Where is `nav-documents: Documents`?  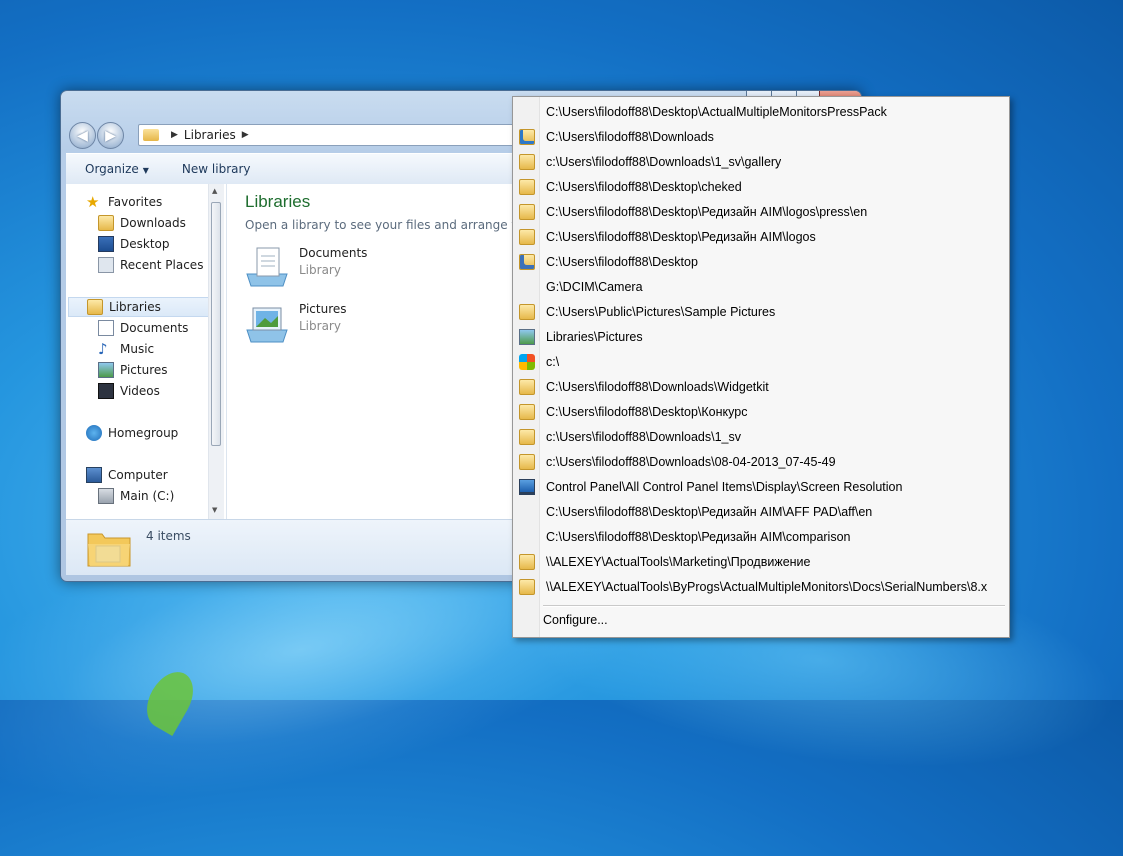
nav-documents: Documents is located at coordinates (143, 328).